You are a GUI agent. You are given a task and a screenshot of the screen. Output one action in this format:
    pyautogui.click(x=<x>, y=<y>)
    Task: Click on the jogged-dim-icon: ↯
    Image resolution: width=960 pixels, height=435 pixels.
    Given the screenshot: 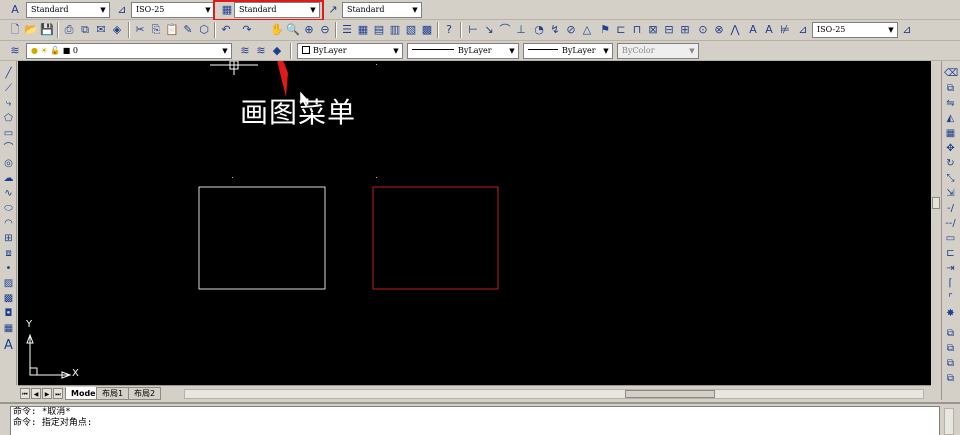 What is the action you would take?
    pyautogui.click(x=555, y=30)
    